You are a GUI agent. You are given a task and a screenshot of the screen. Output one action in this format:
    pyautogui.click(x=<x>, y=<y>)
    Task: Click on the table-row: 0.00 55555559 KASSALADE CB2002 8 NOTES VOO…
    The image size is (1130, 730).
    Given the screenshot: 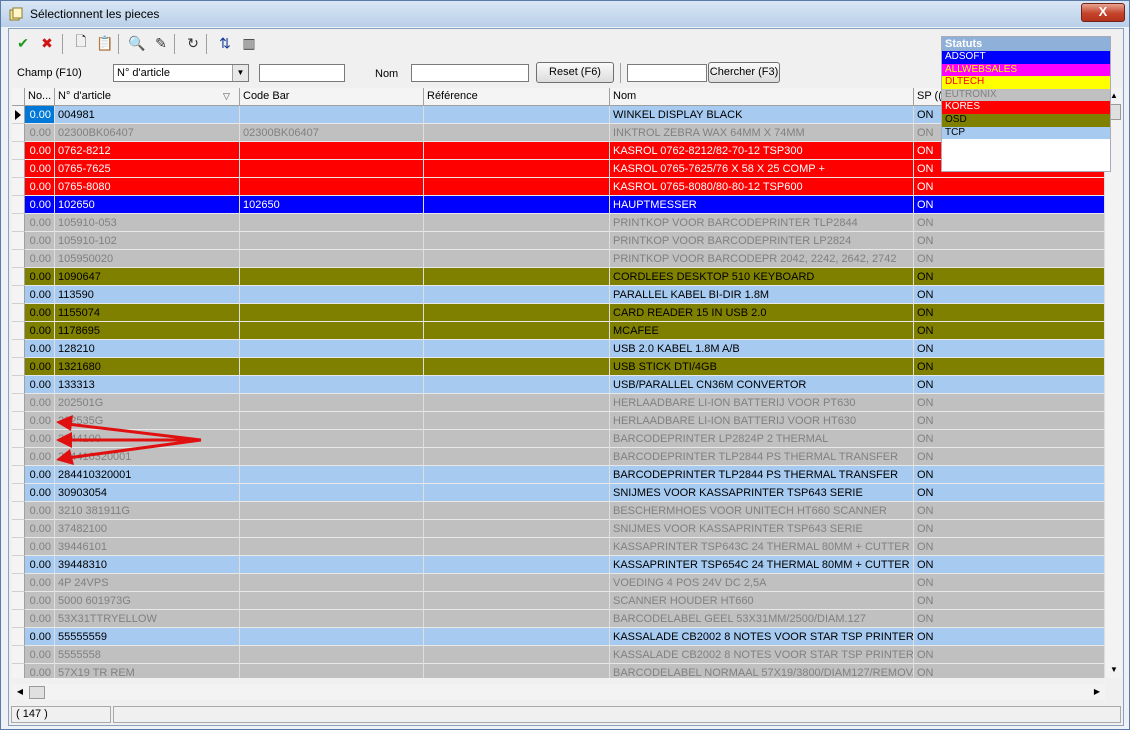 What is the action you would take?
    pyautogui.click(x=558, y=637)
    